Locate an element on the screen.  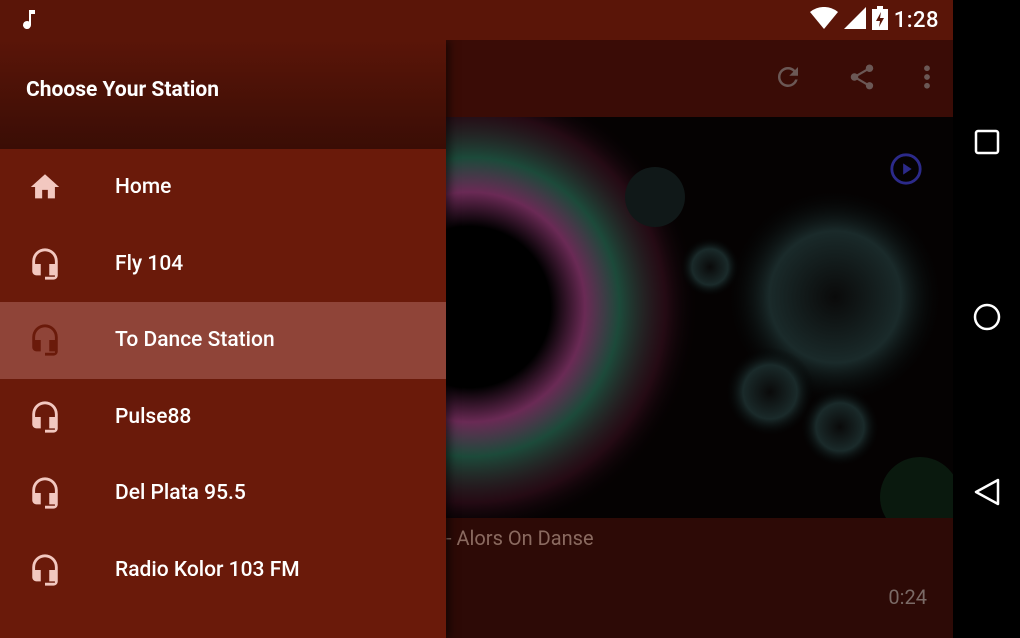
drawer-header: Choose Your Station is located at coordinates (223, 94).